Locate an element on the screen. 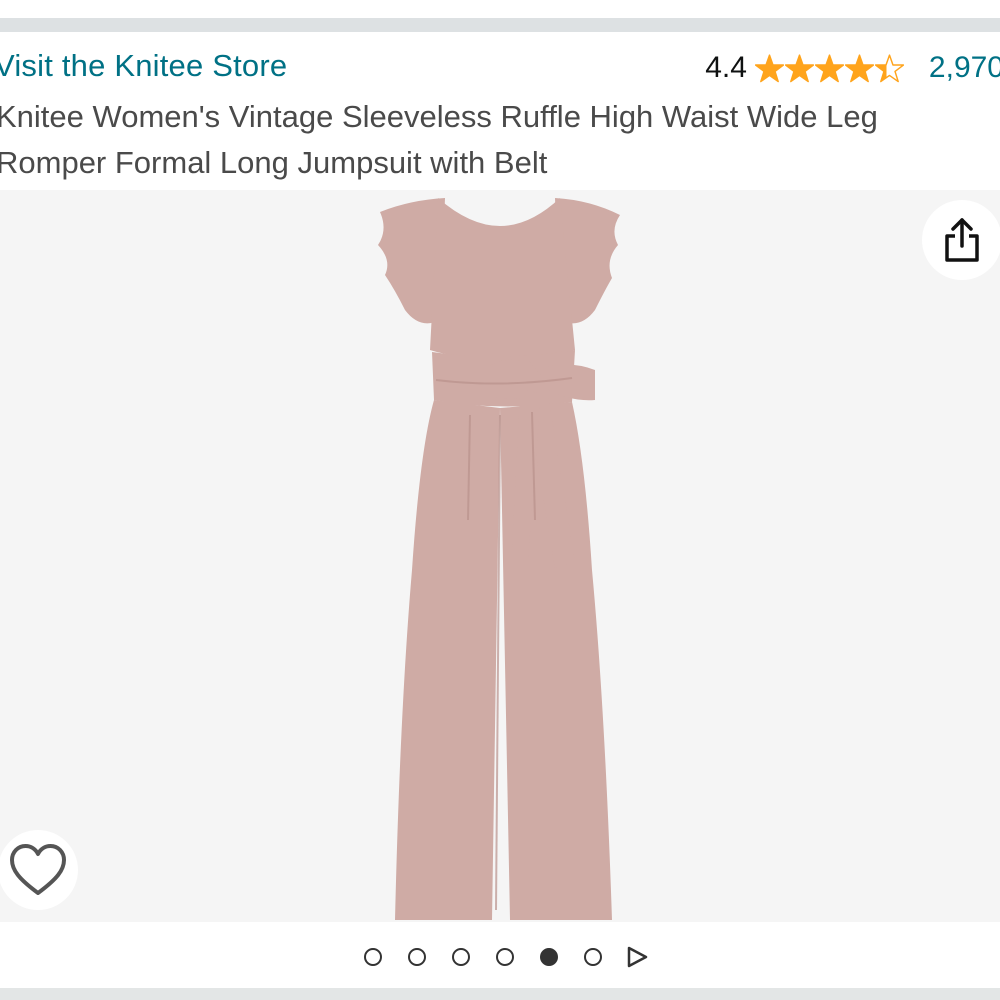  share-icon is located at coordinates (962, 240).